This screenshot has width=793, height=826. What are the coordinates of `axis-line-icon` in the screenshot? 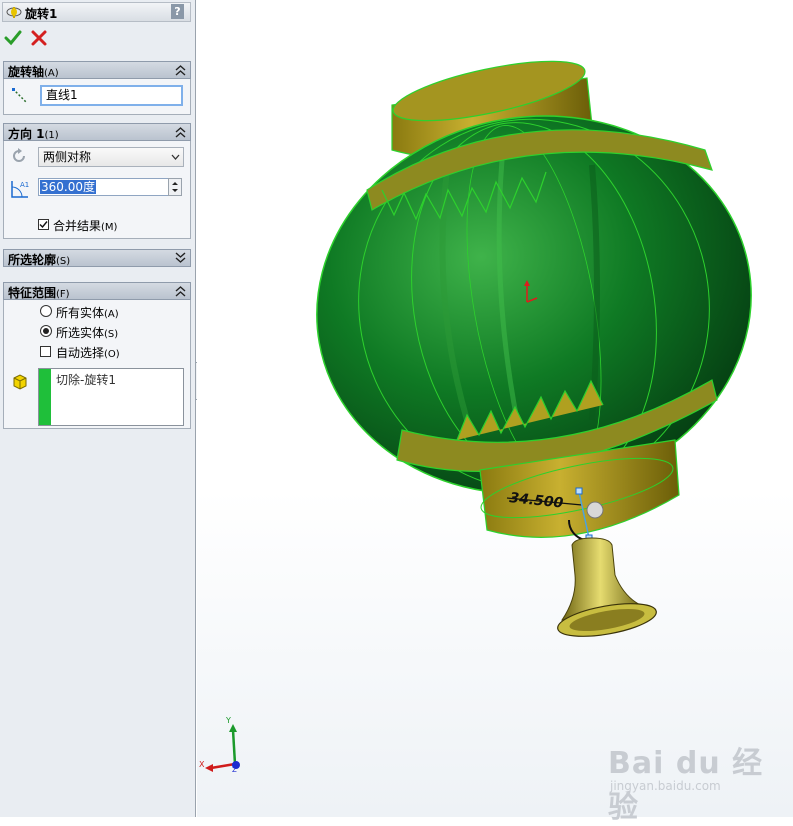 It's located at (20, 96).